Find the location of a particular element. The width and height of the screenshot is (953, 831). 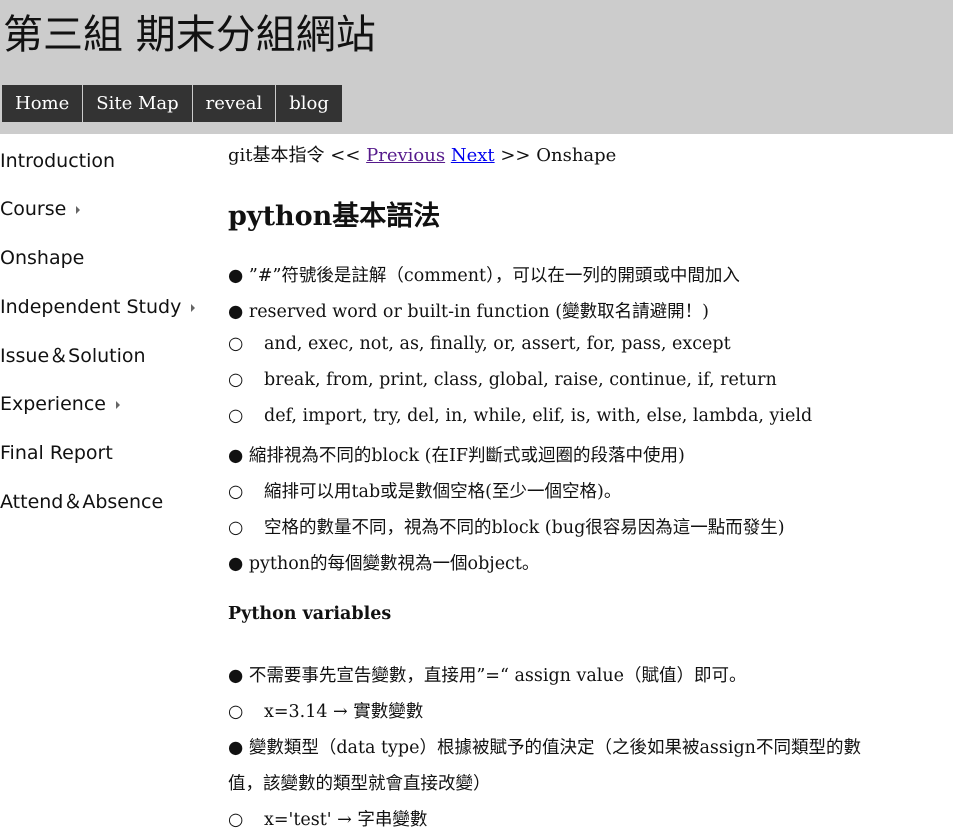

sidebar-item-issue-solution: Issue＆Solution is located at coordinates (73, 356).